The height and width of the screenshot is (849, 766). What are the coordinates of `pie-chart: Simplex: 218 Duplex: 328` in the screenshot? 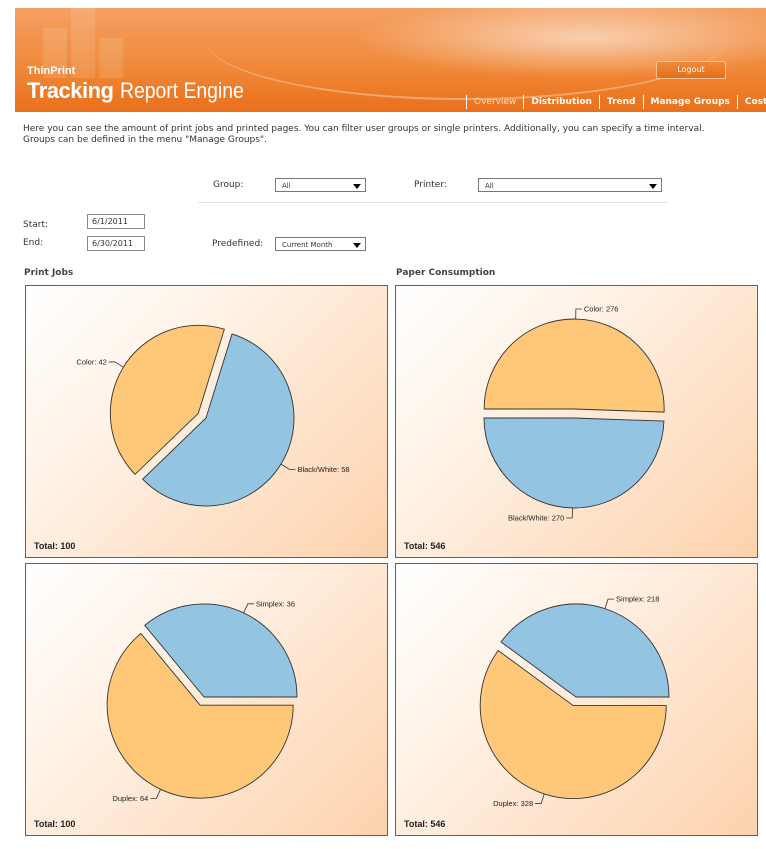 It's located at (574, 701).